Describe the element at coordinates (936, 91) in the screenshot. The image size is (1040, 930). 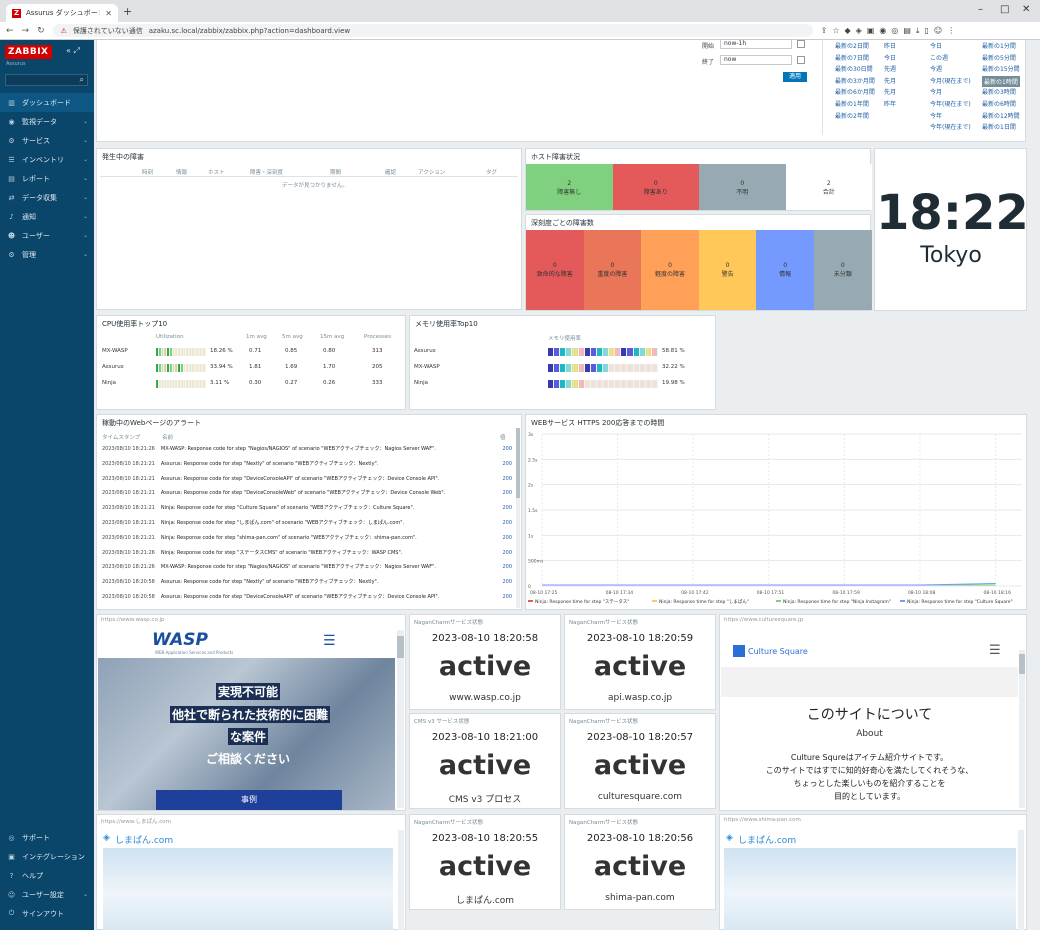
I see `quick-range-link: 今月` at that location.